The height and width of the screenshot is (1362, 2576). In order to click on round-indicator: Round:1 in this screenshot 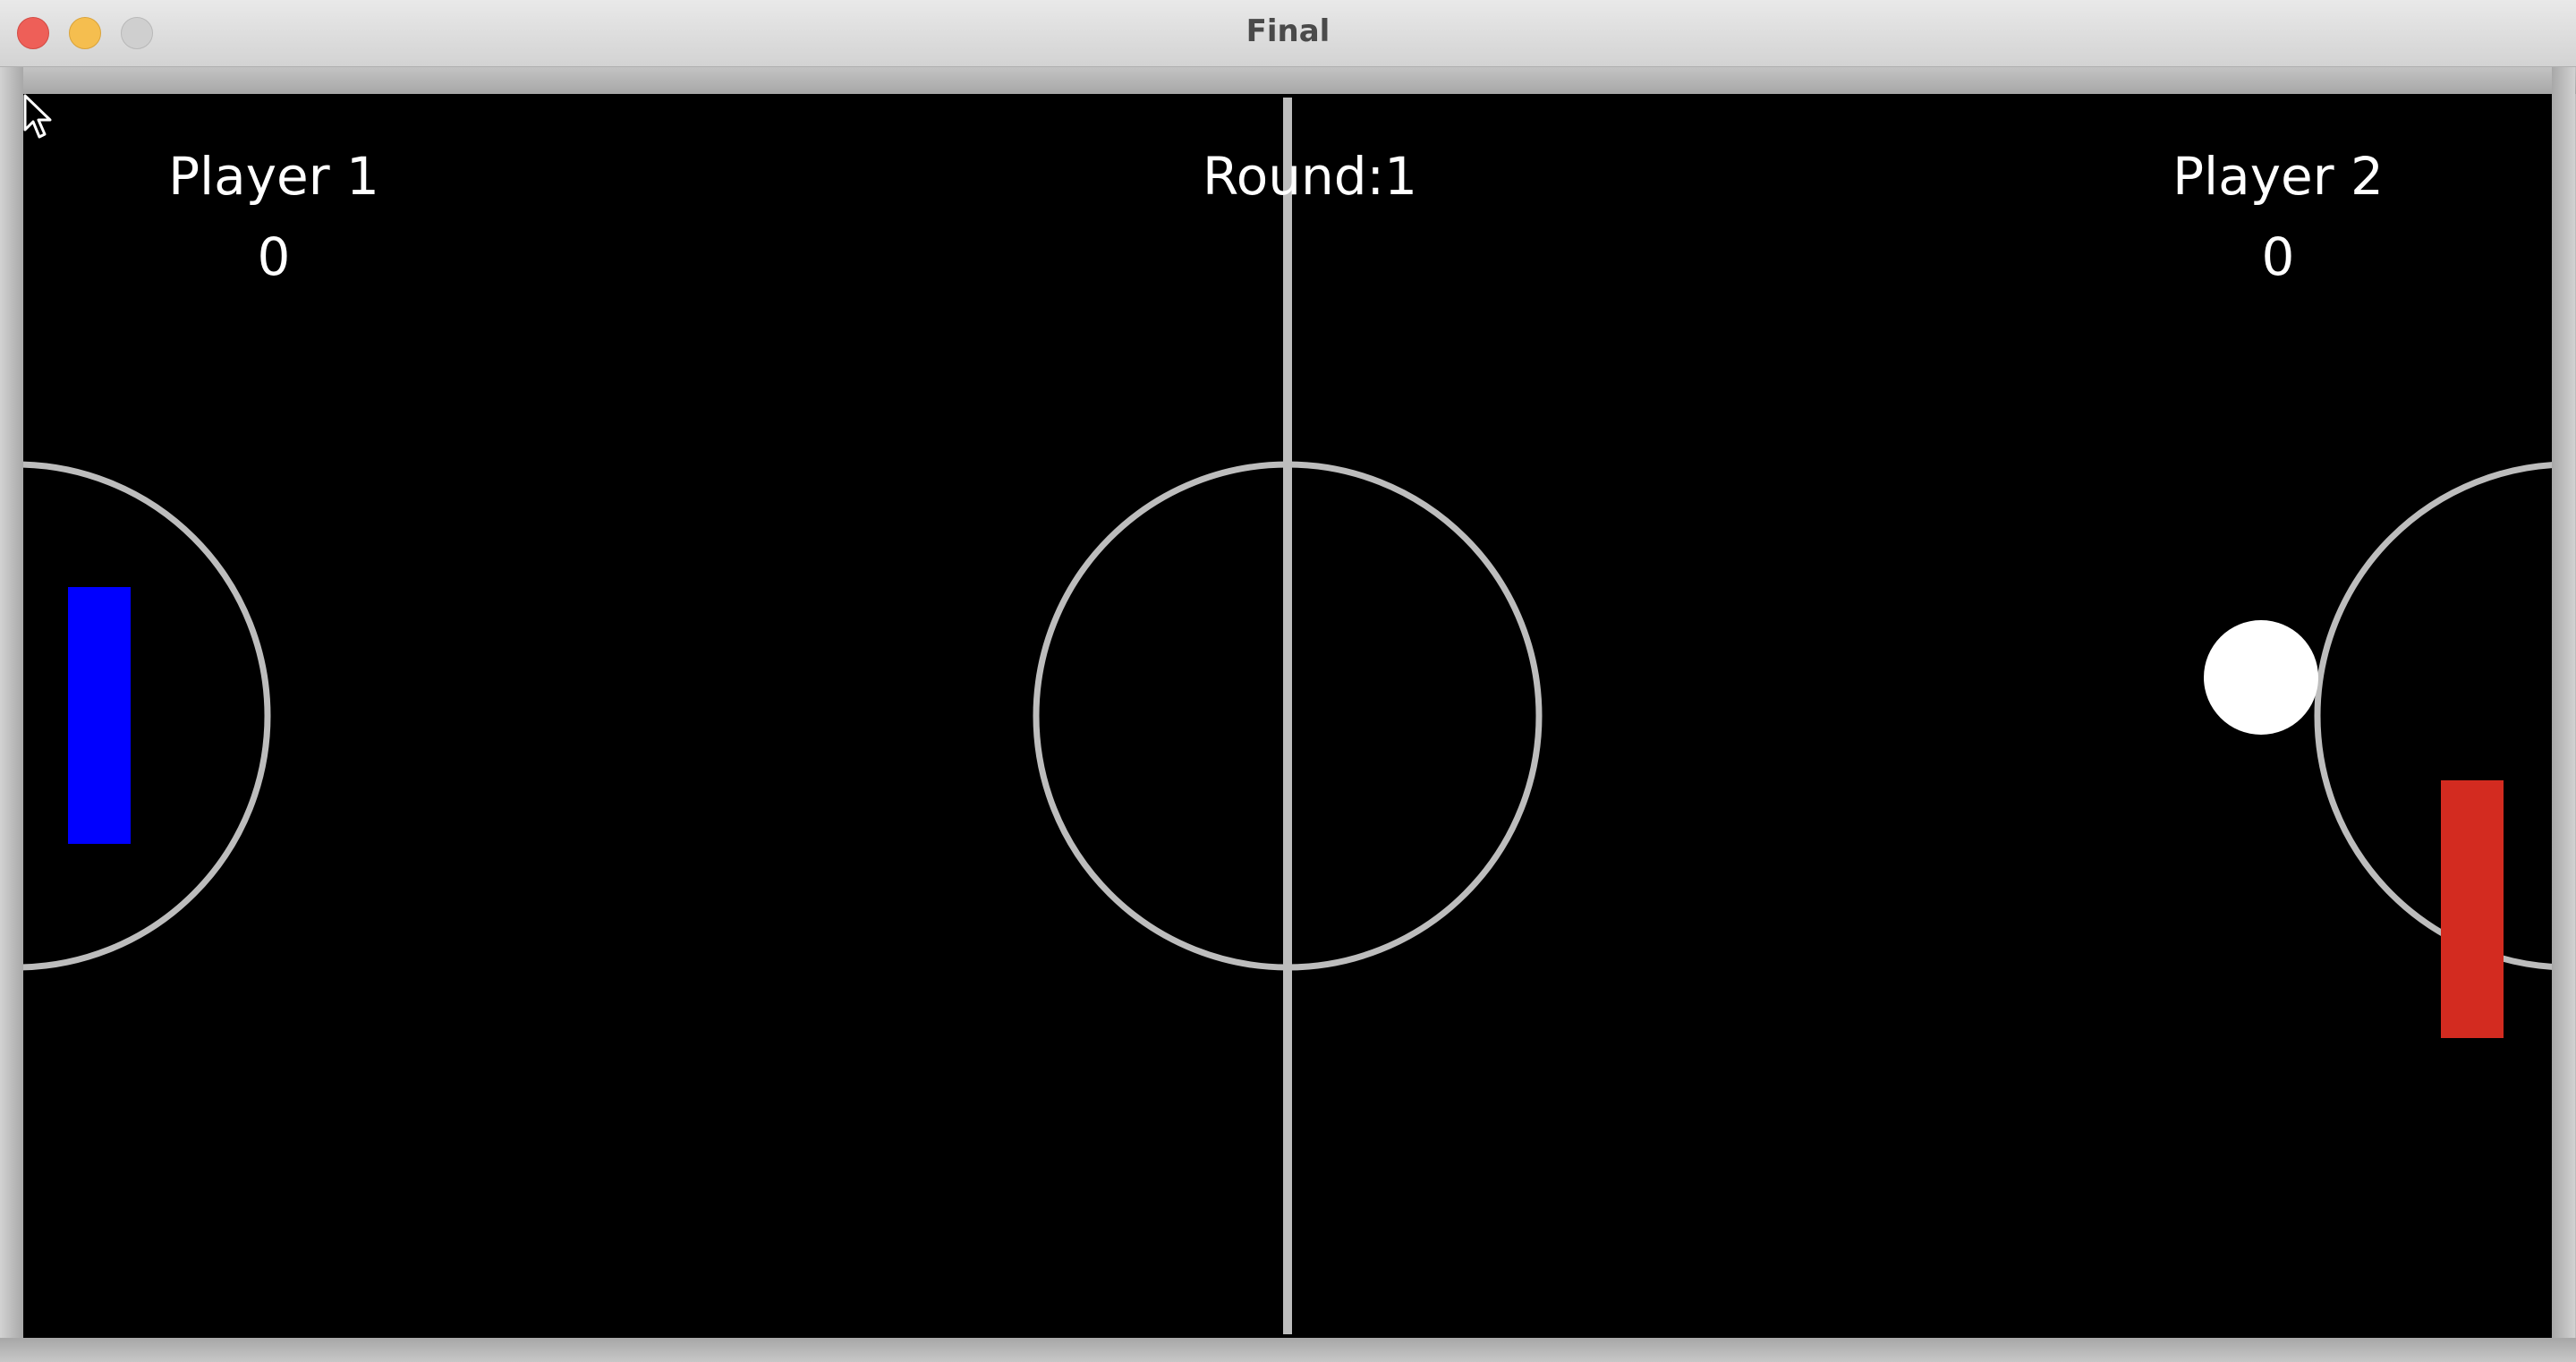, I will do `click(1310, 176)`.